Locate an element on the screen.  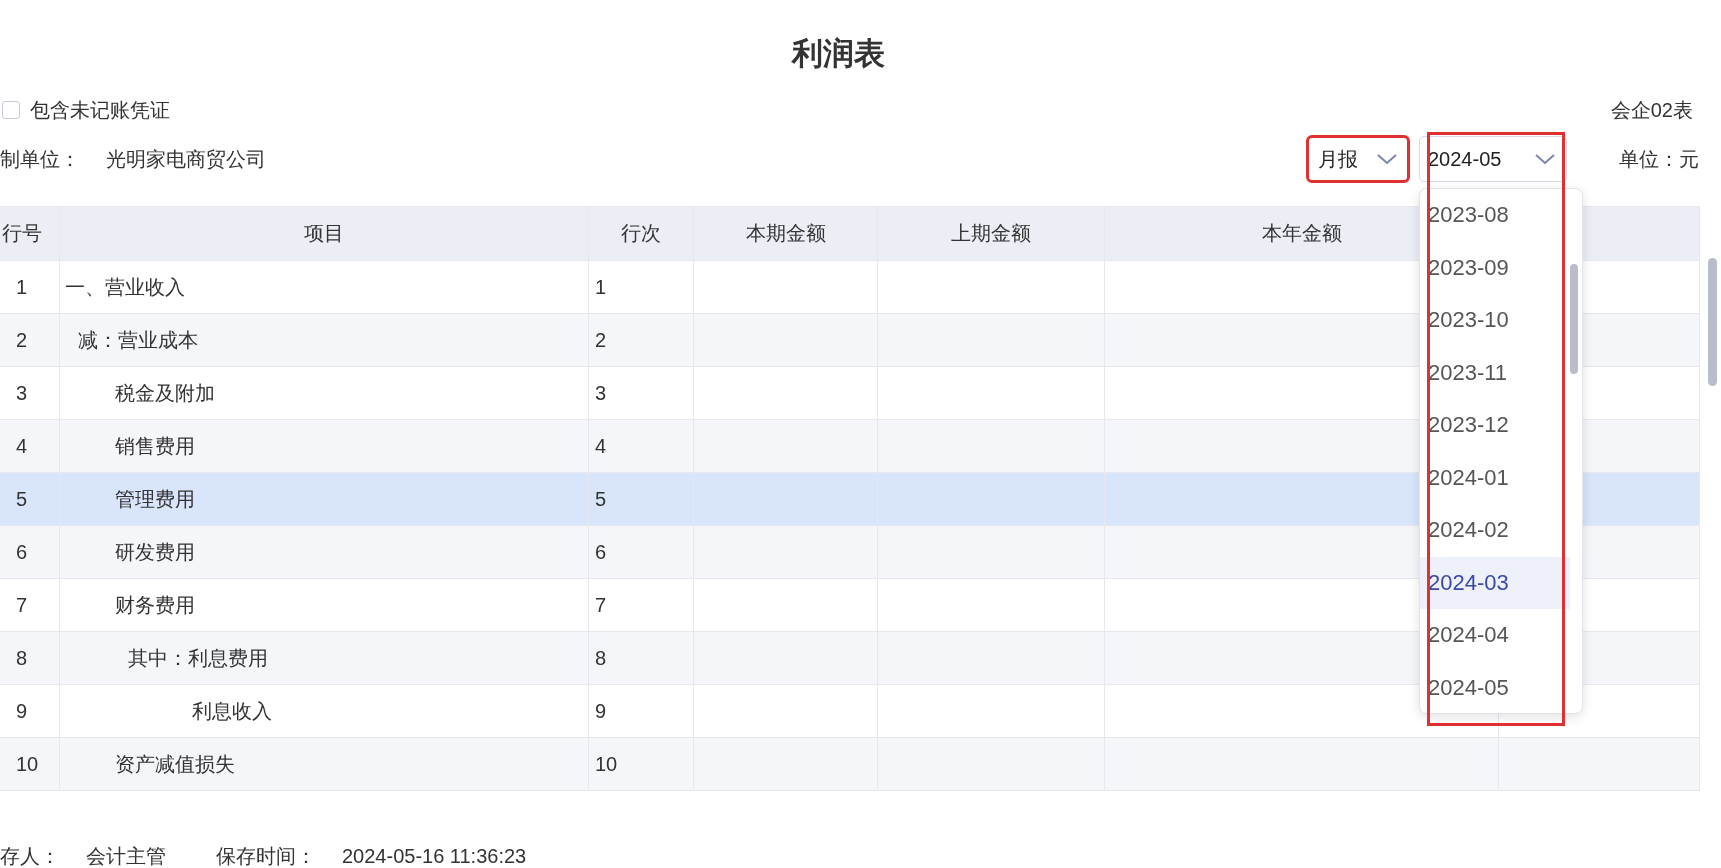
dropdown-option: 2024-03 is located at coordinates (1495, 582).